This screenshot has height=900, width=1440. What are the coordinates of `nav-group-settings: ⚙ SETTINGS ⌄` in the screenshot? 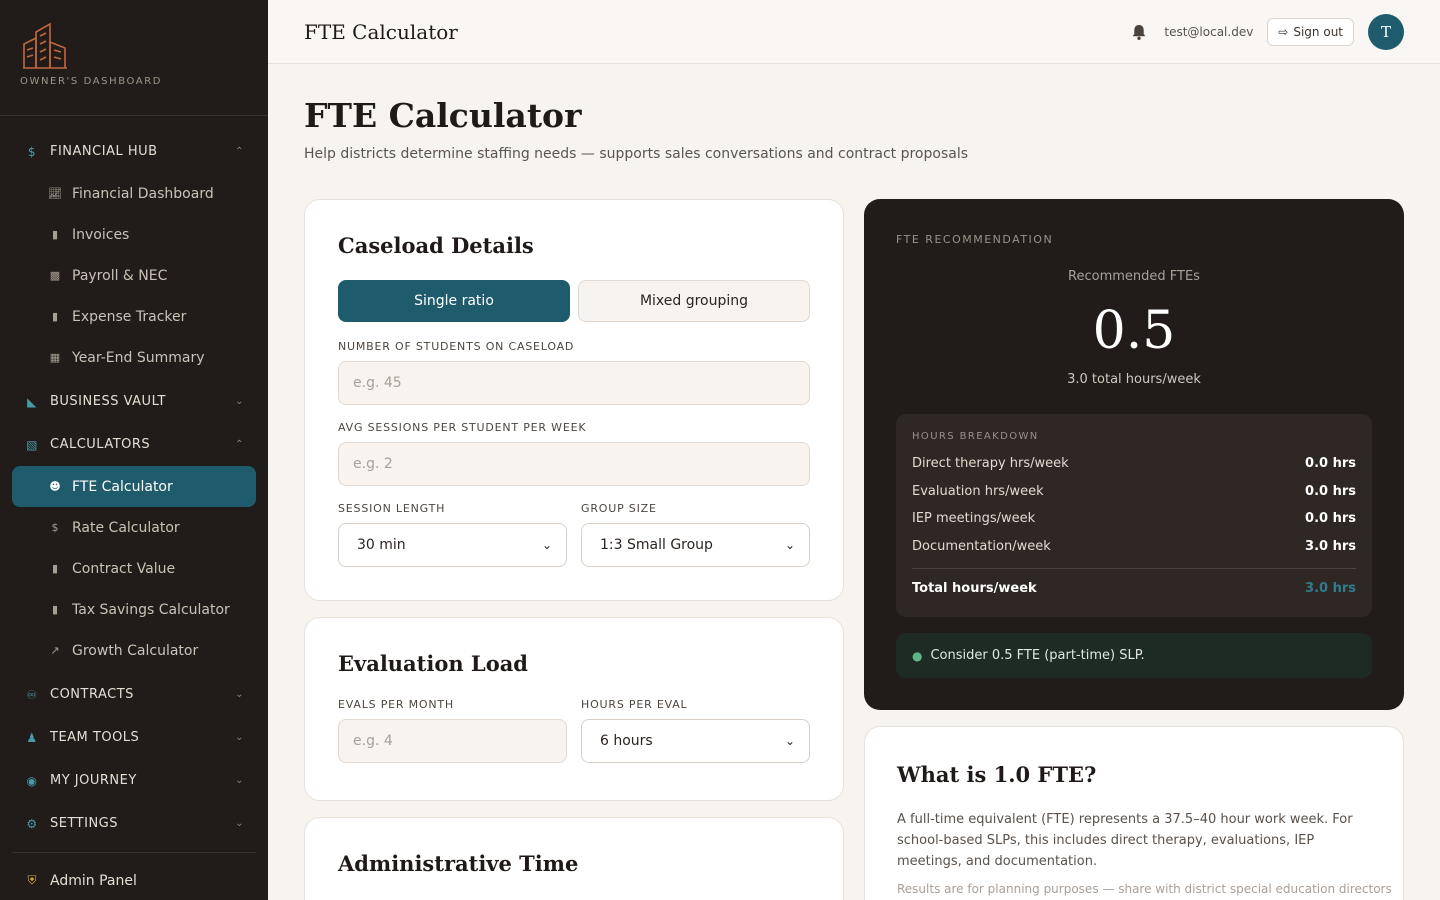 It's located at (134, 823).